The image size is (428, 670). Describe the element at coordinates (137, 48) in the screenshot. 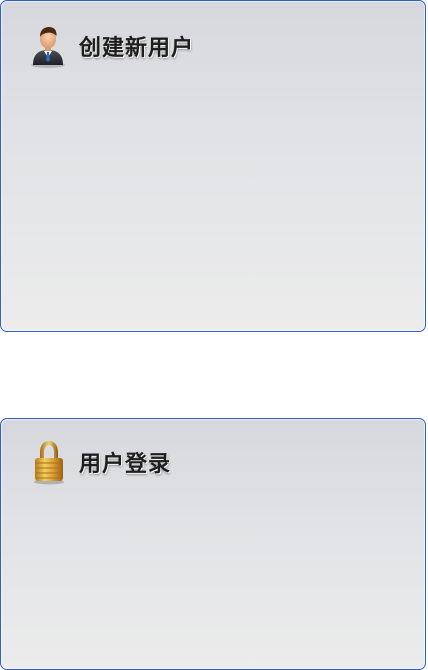

I see `create-user-title: 创建新用户` at that location.